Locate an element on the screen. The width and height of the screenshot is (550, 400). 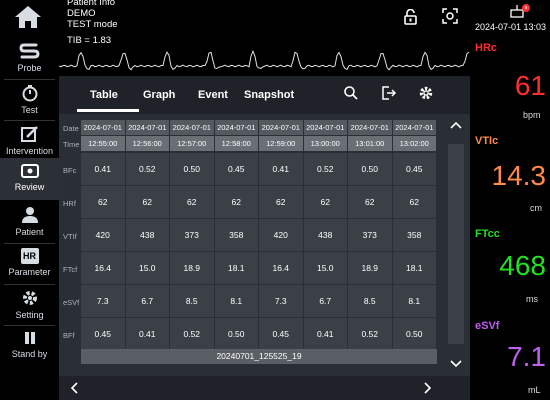
scroll-thumb is located at coordinates (456, 244).